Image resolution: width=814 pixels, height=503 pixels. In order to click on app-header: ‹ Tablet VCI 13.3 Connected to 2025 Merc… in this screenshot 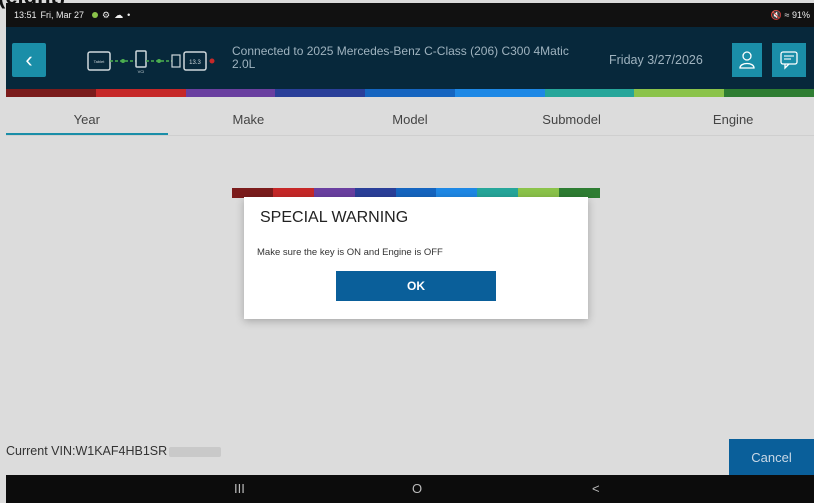, I will do `click(410, 58)`.